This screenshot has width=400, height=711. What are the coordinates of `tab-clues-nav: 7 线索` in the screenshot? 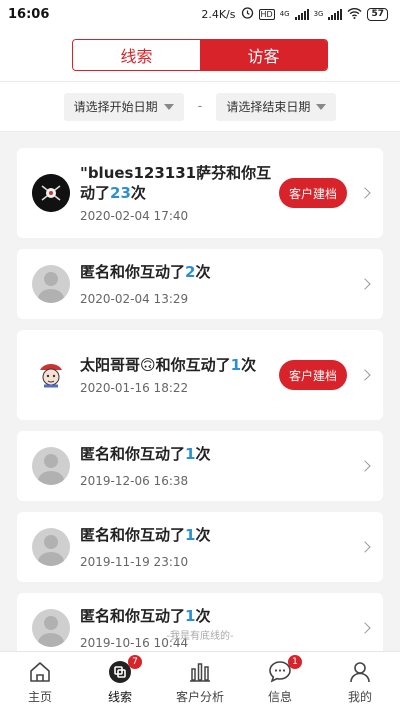 It's located at (120, 681).